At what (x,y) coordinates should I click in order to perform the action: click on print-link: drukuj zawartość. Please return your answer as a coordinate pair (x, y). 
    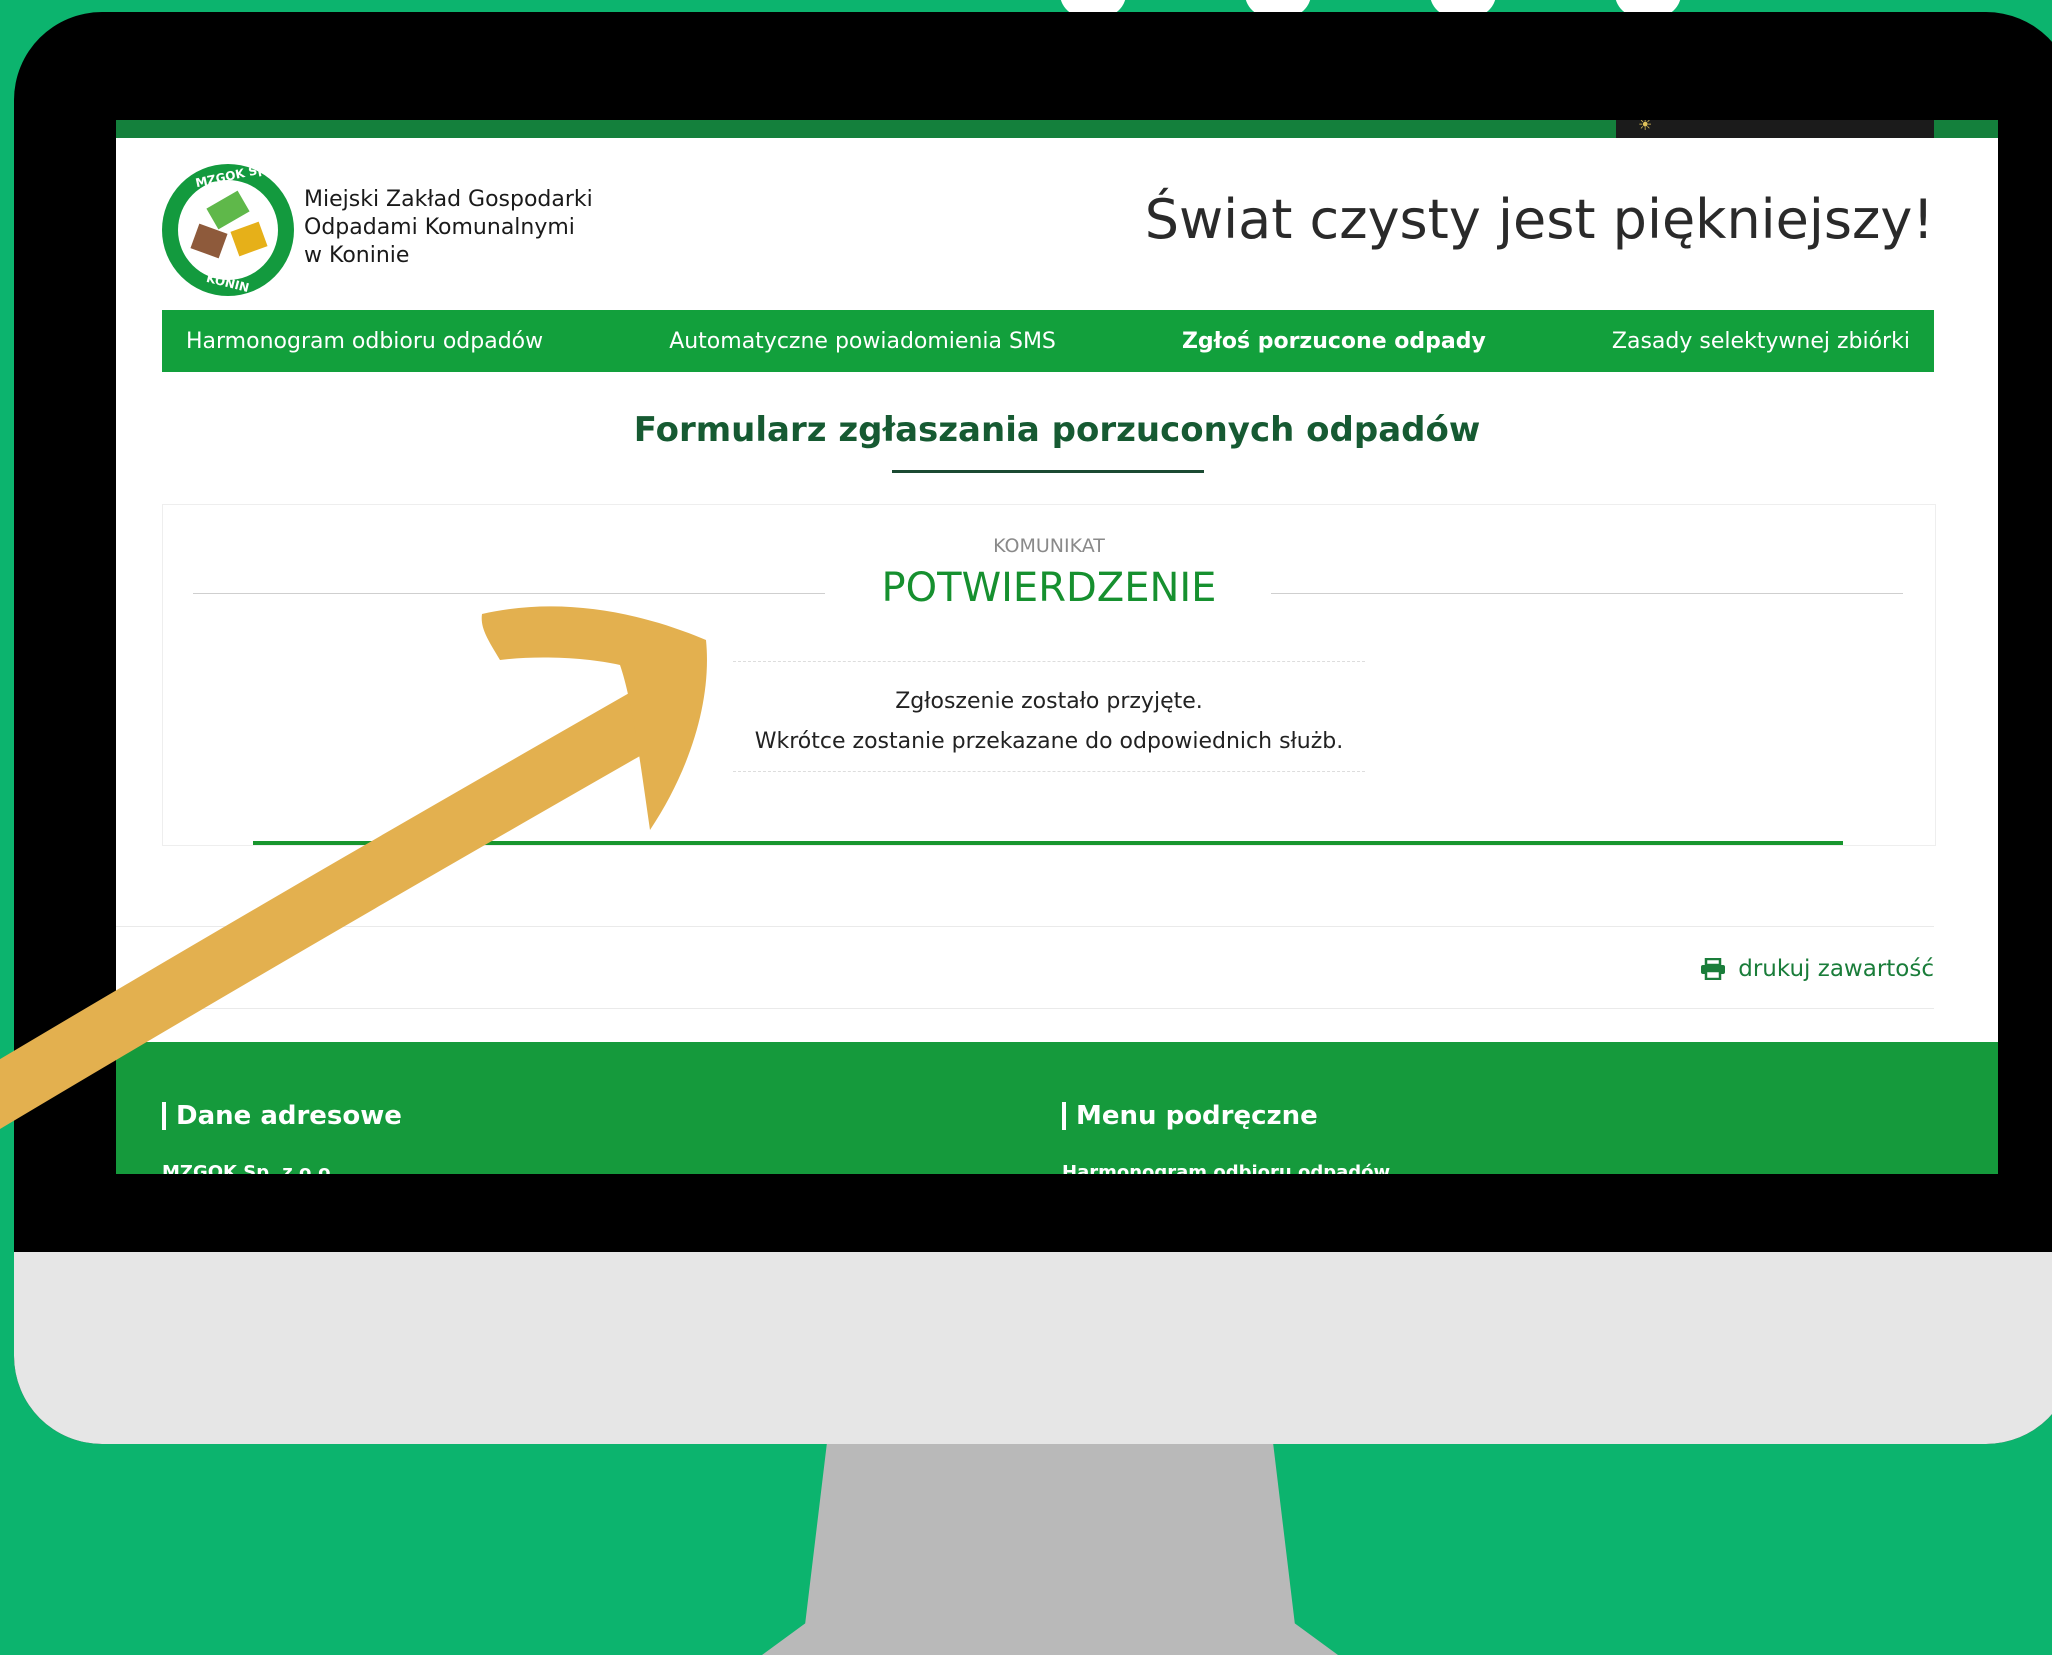
    Looking at the image, I should click on (1817, 969).